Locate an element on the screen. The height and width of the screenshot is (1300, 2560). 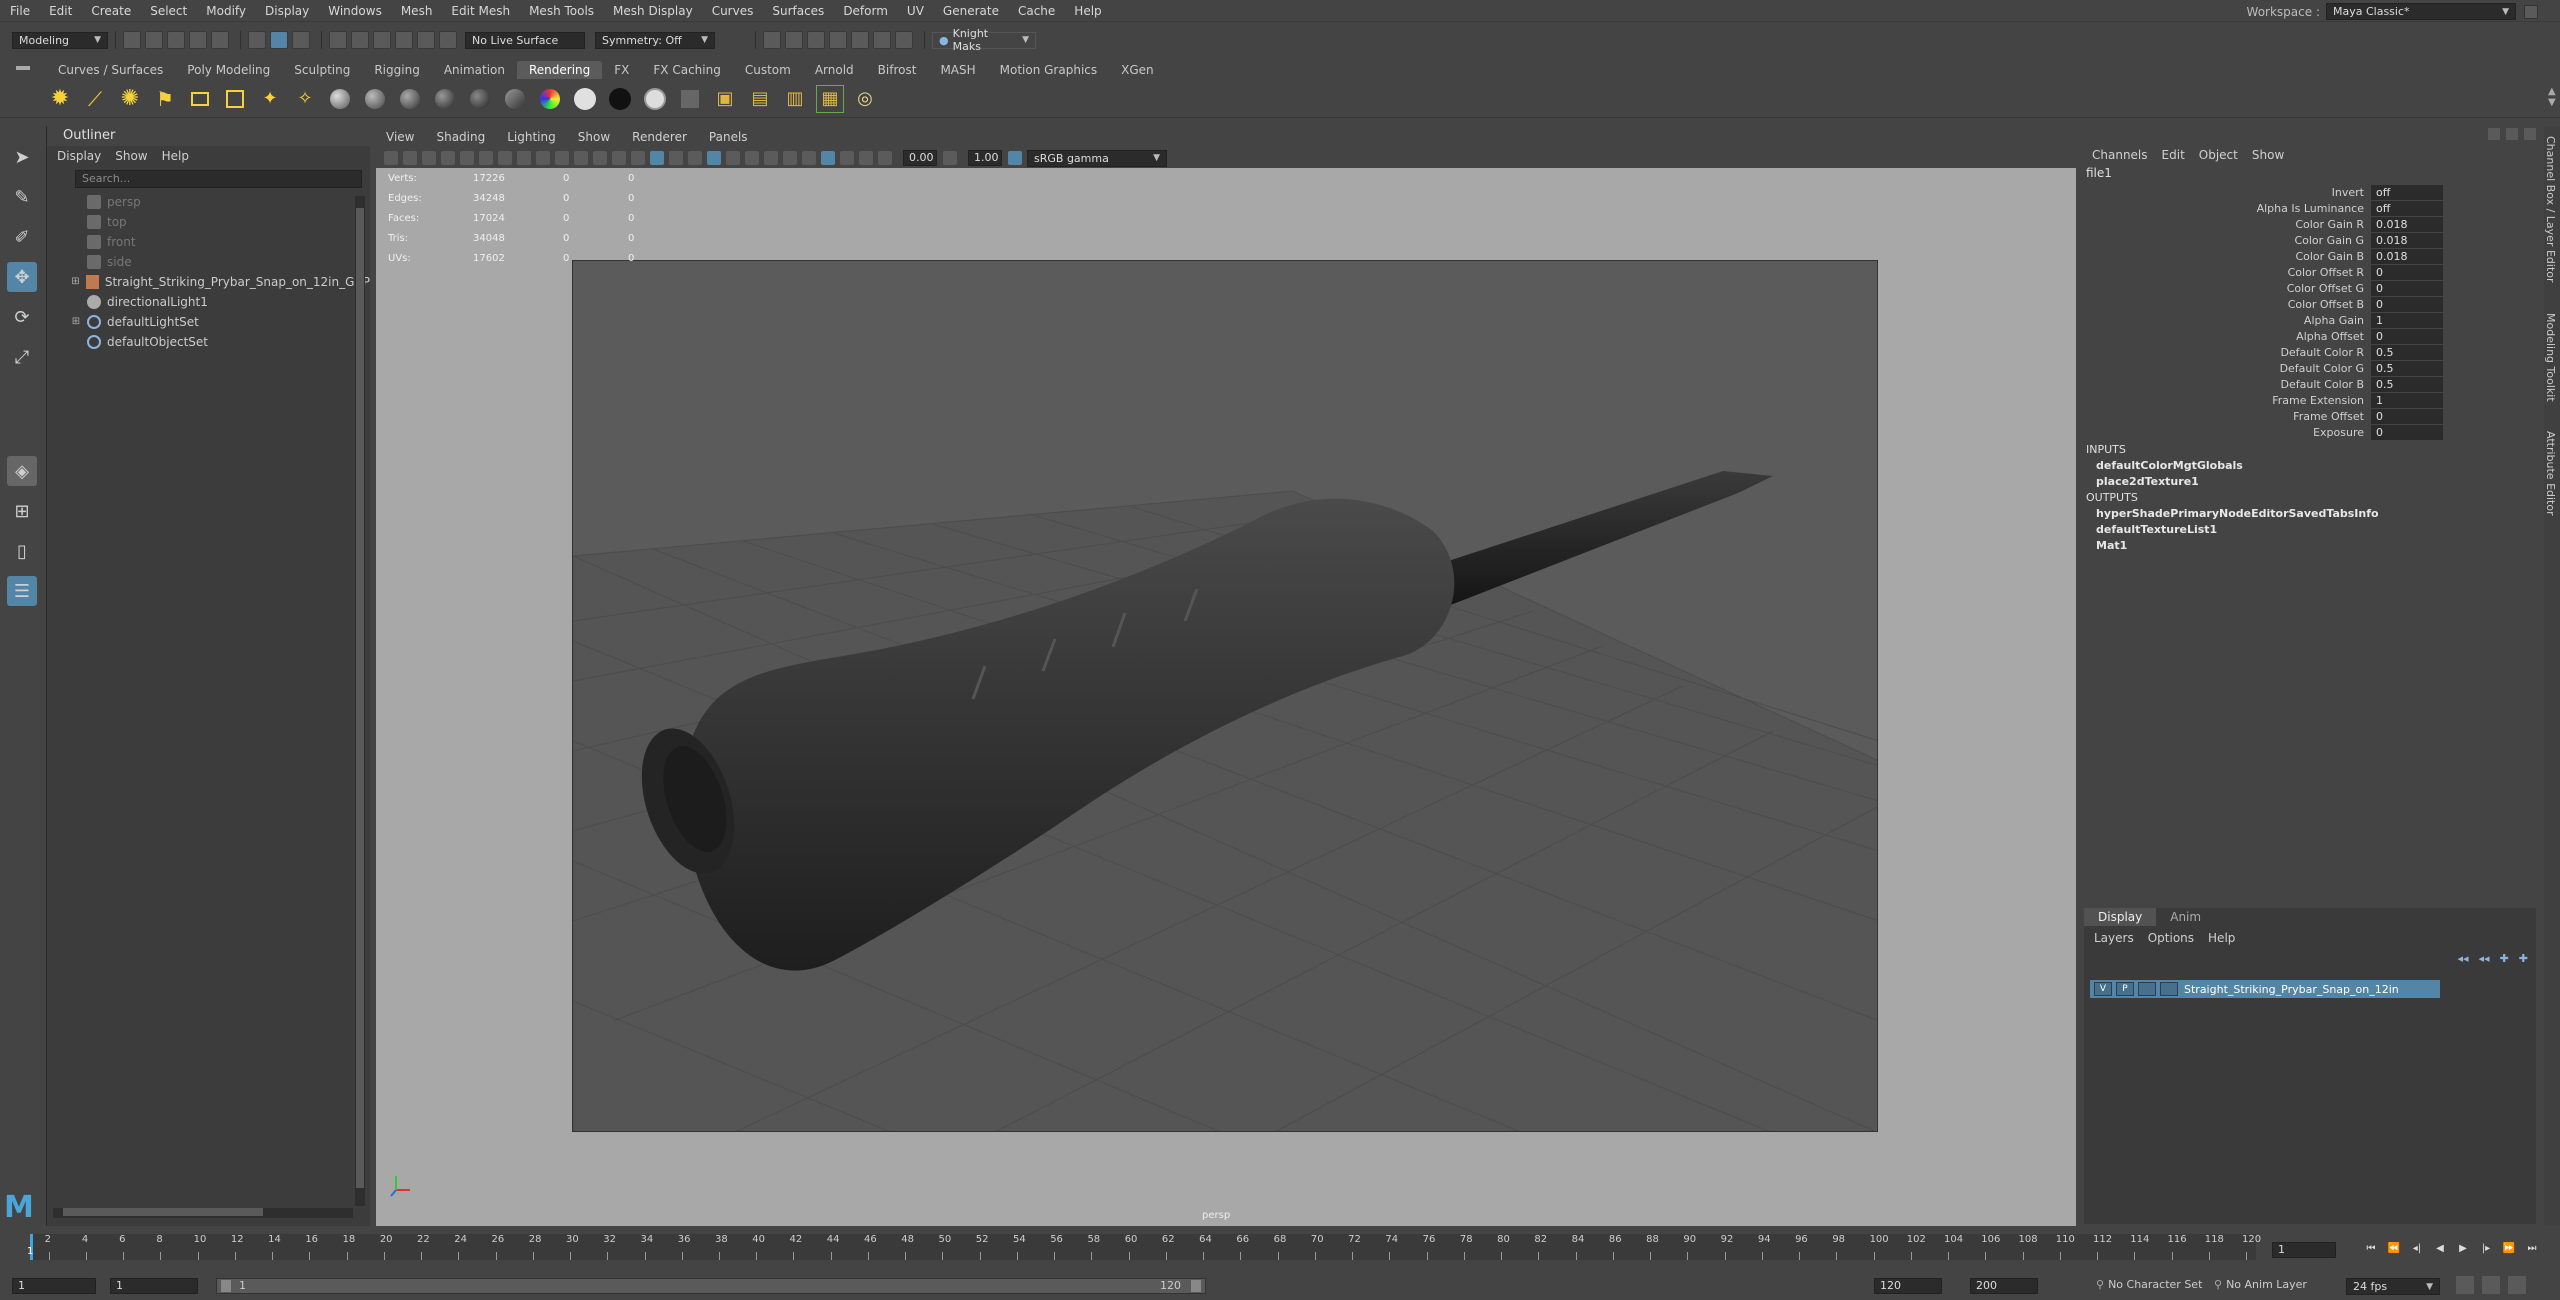
layer-tab-anim: Anim is located at coordinates (2185, 917).